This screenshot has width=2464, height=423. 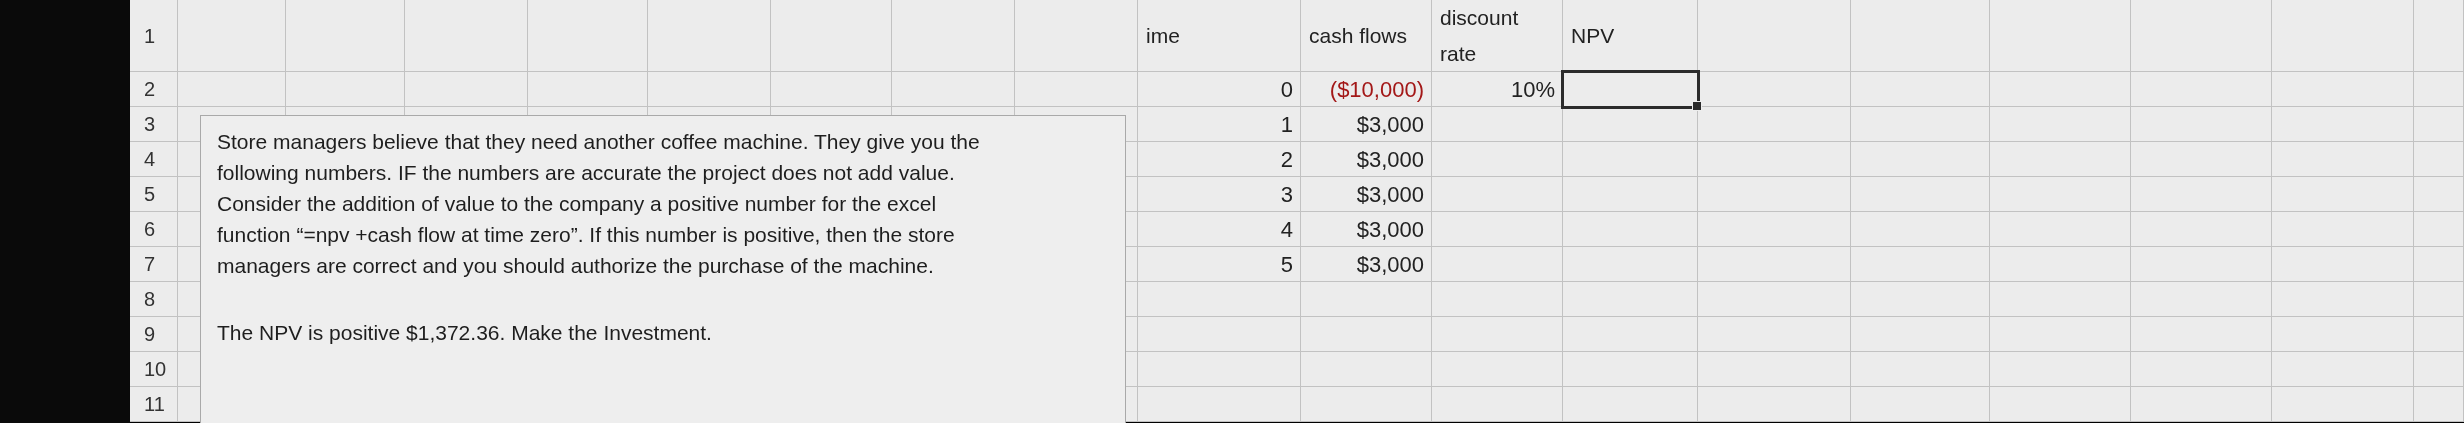 I want to click on selected-cell, so click(x=1630, y=89).